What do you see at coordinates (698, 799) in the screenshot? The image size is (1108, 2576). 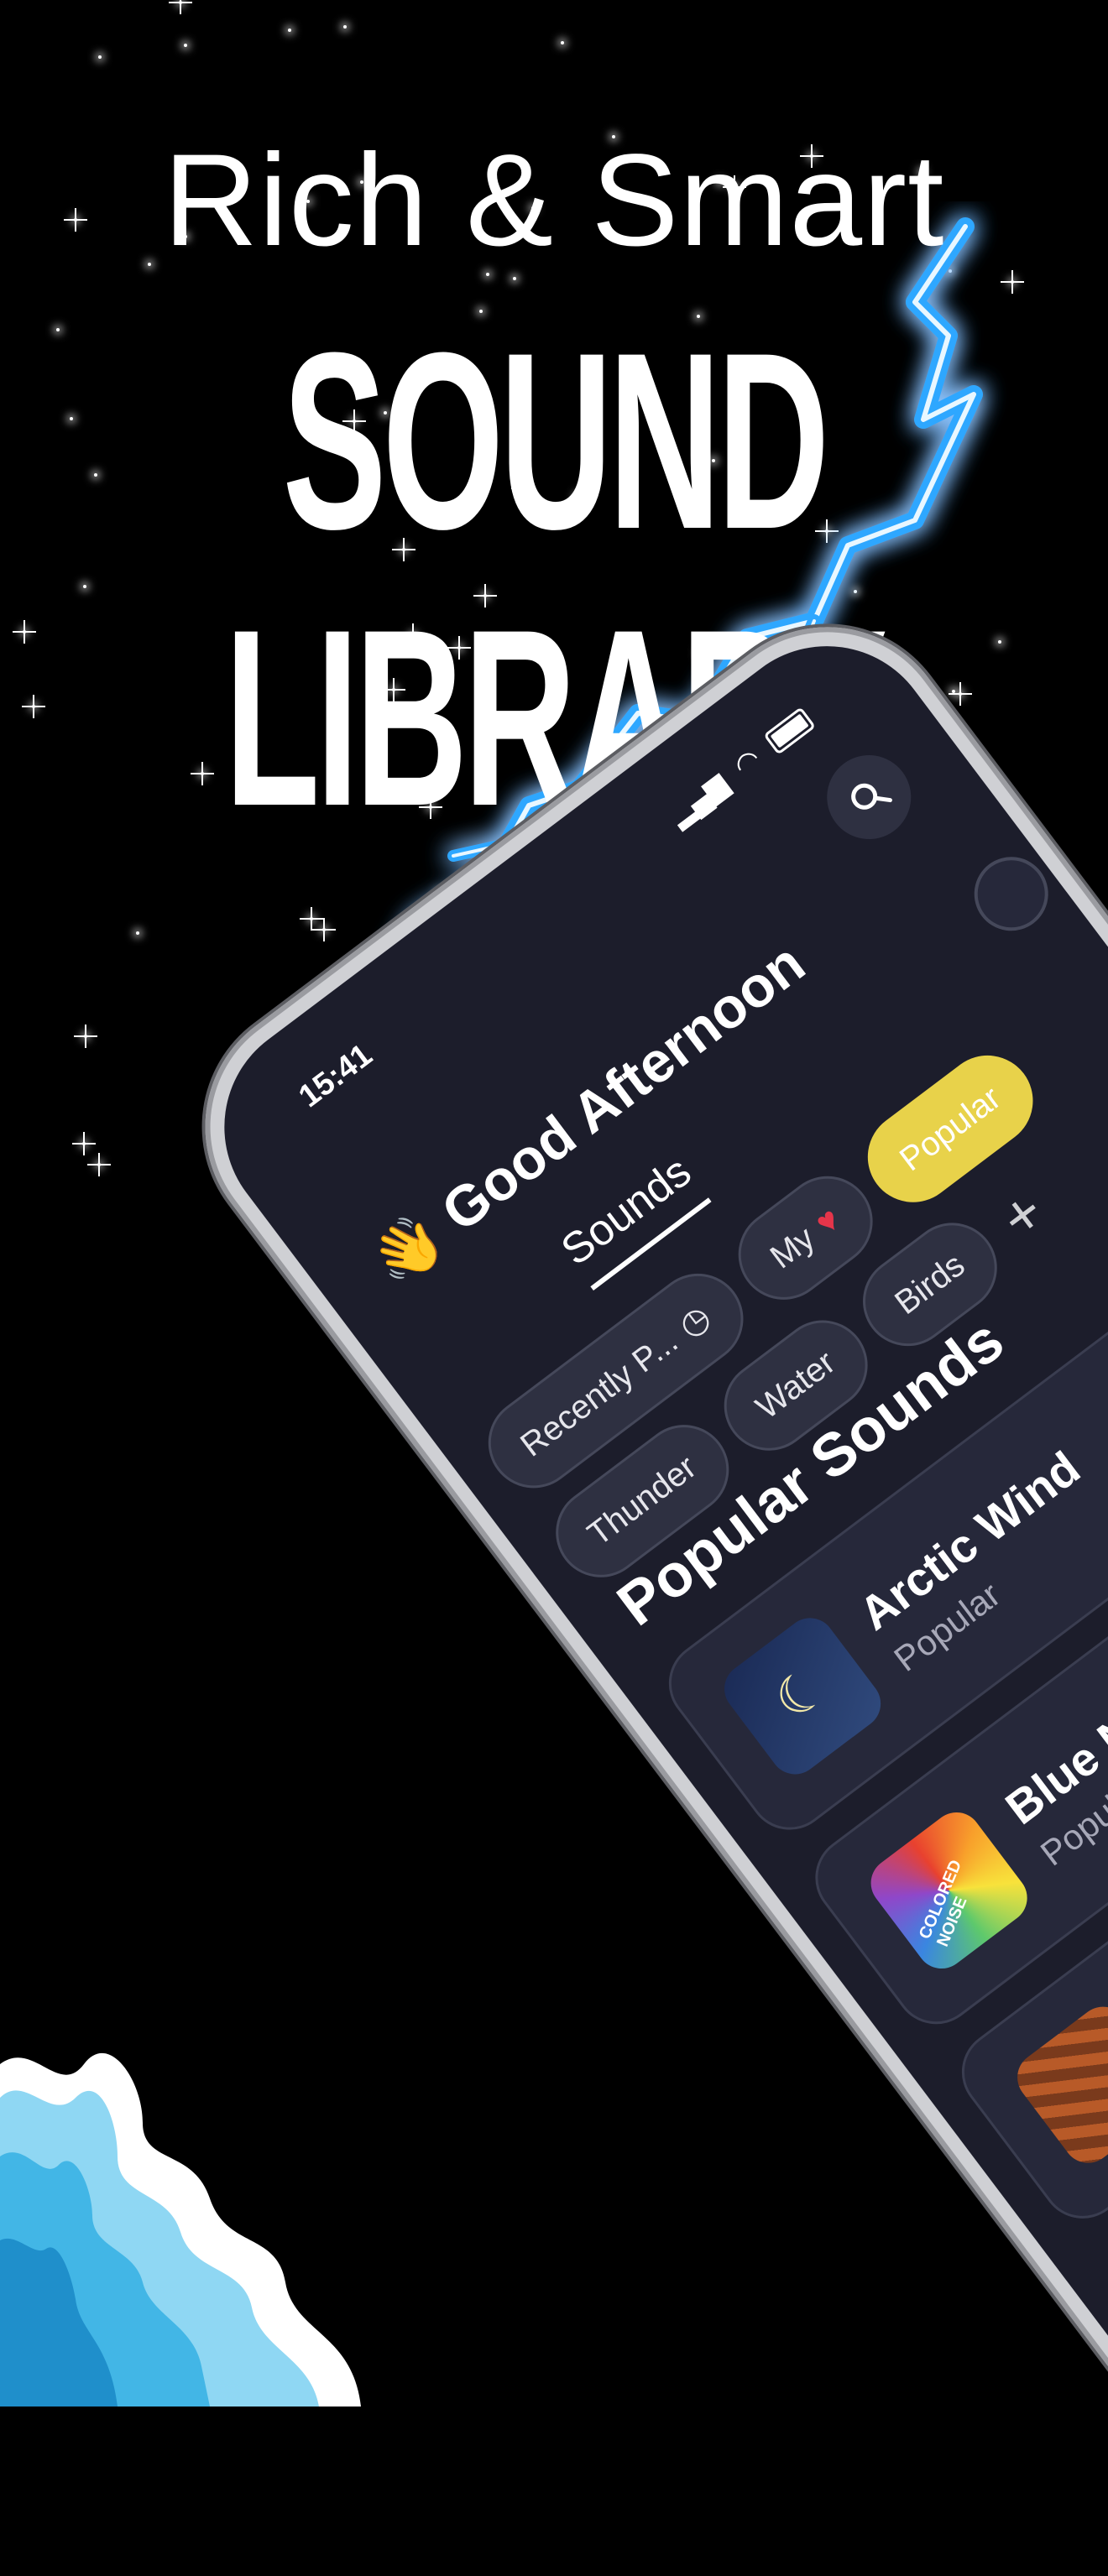 I see `signal-icon: ▂▄▆` at bounding box center [698, 799].